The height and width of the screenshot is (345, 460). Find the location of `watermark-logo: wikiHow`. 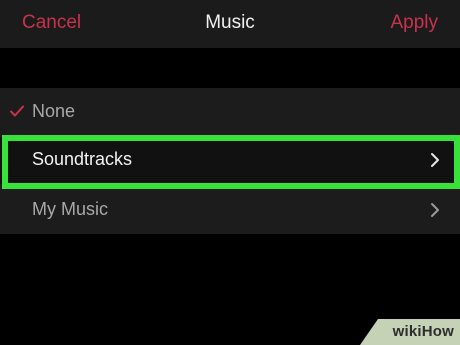

watermark-logo: wikiHow is located at coordinates (410, 332).